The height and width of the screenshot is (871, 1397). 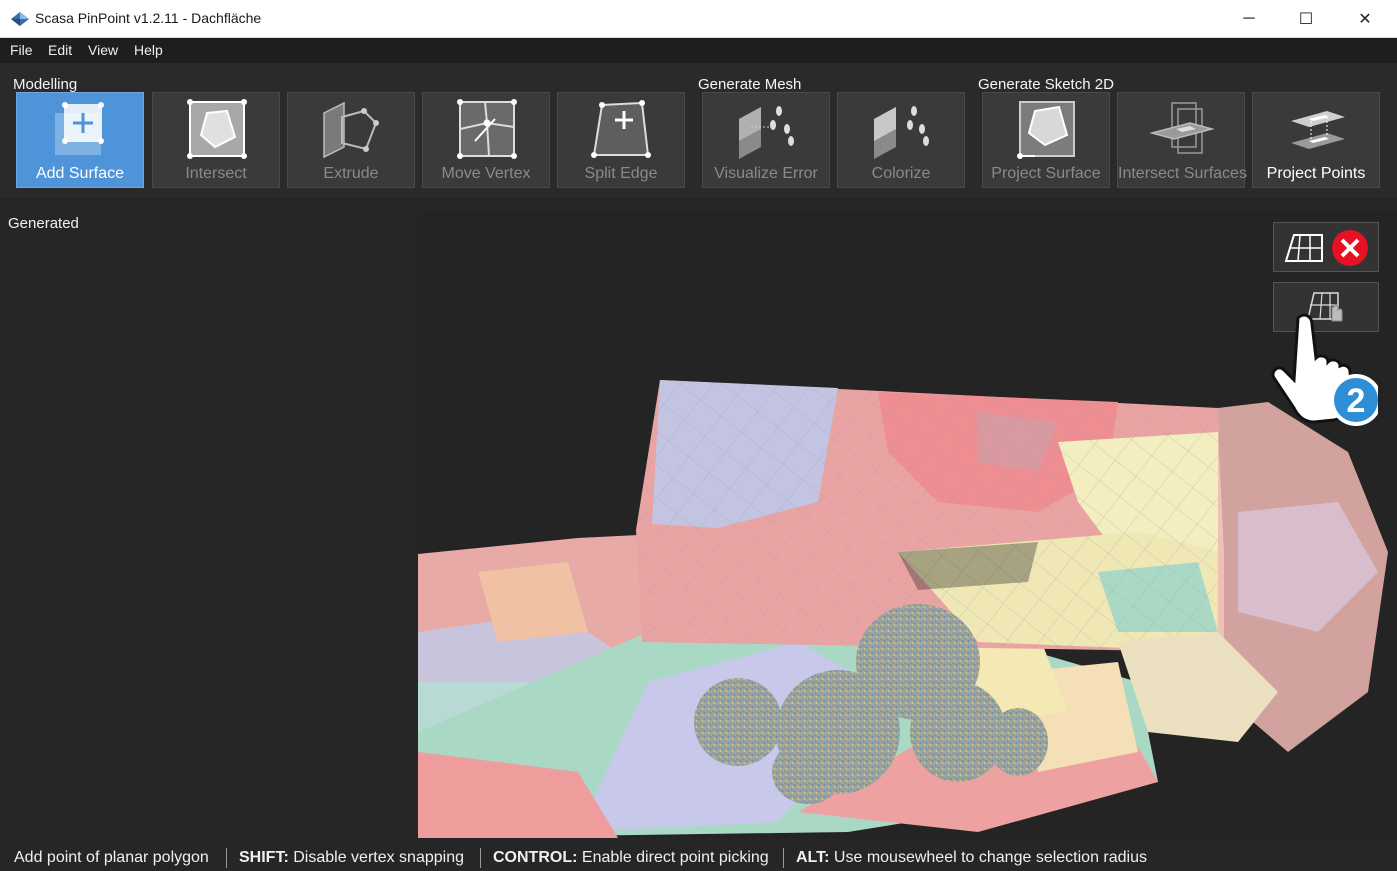 What do you see at coordinates (766, 132) in the screenshot?
I see `visualize-error-icon` at bounding box center [766, 132].